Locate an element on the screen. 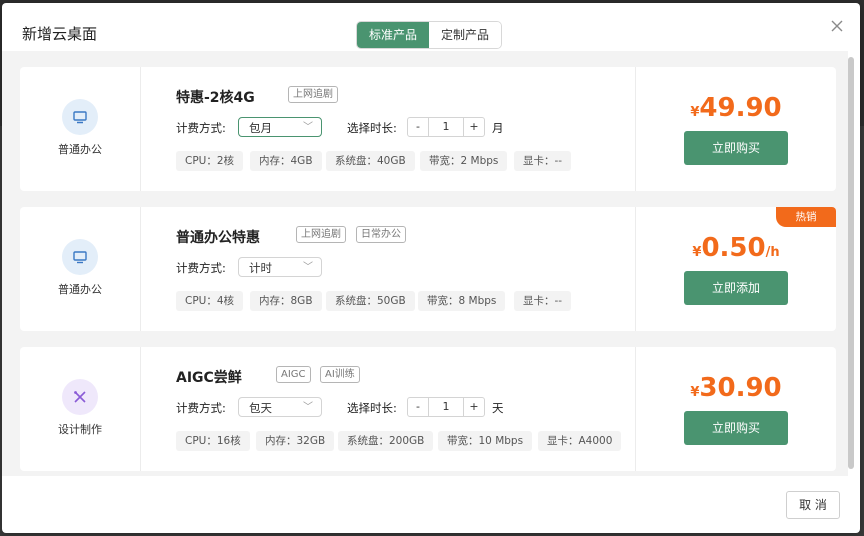  hot-badge: 热销 is located at coordinates (806, 217).